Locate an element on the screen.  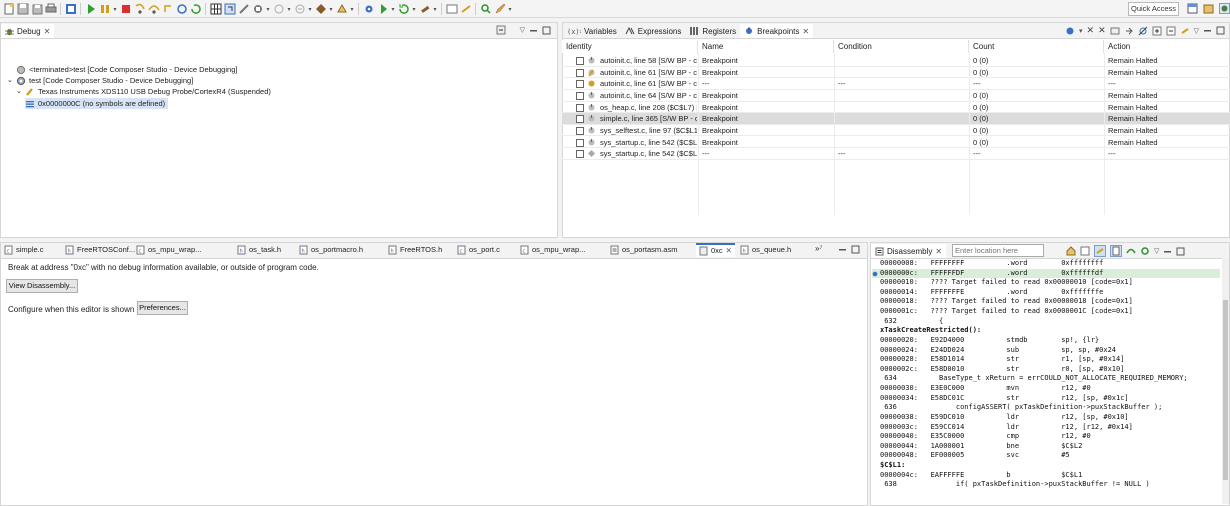
disassembly-line: 632 { is located at coordinates (1046, 322).